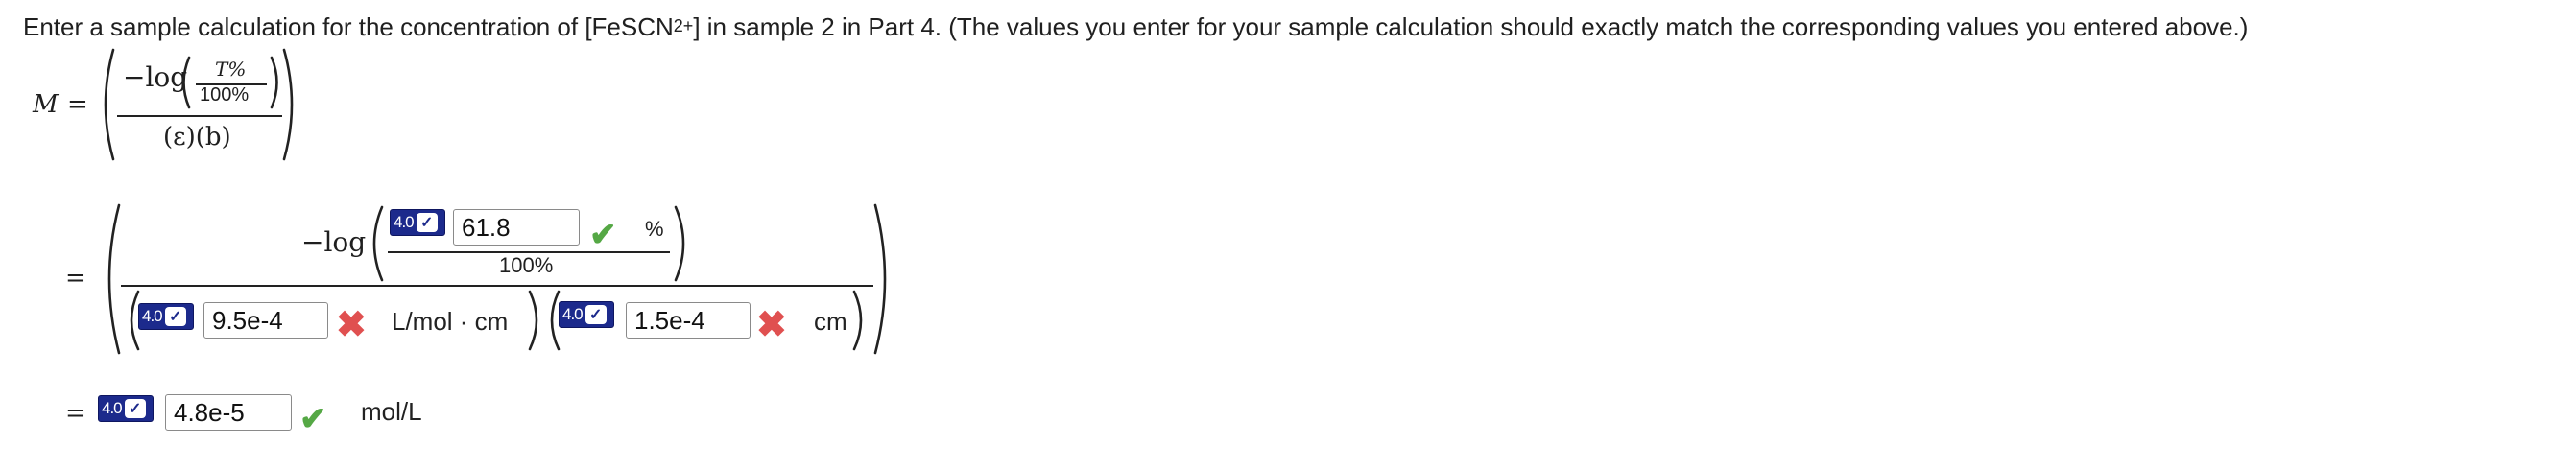 Image resolution: width=2576 pixels, height=469 pixels. I want to click on result-version-badge: 4.0 ✓, so click(126, 408).